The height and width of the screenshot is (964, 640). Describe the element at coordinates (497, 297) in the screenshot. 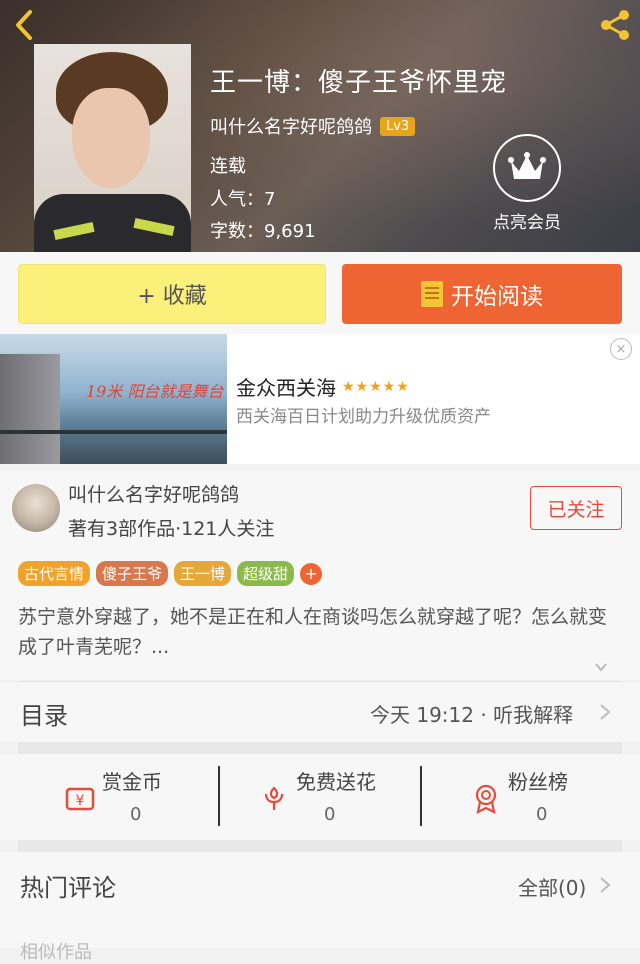

I see `start-reading-label: 开始阅读` at that location.